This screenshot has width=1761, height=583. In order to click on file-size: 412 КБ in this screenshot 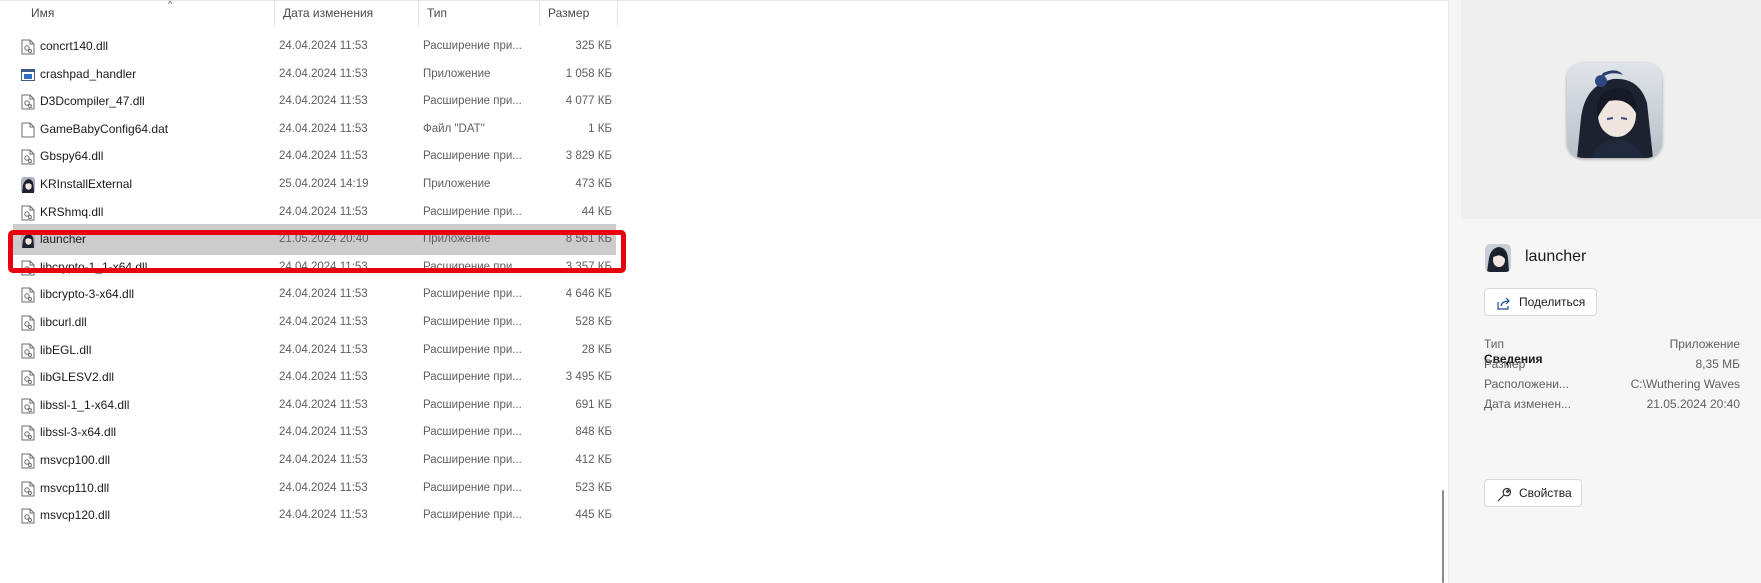, I will do `click(593, 459)`.